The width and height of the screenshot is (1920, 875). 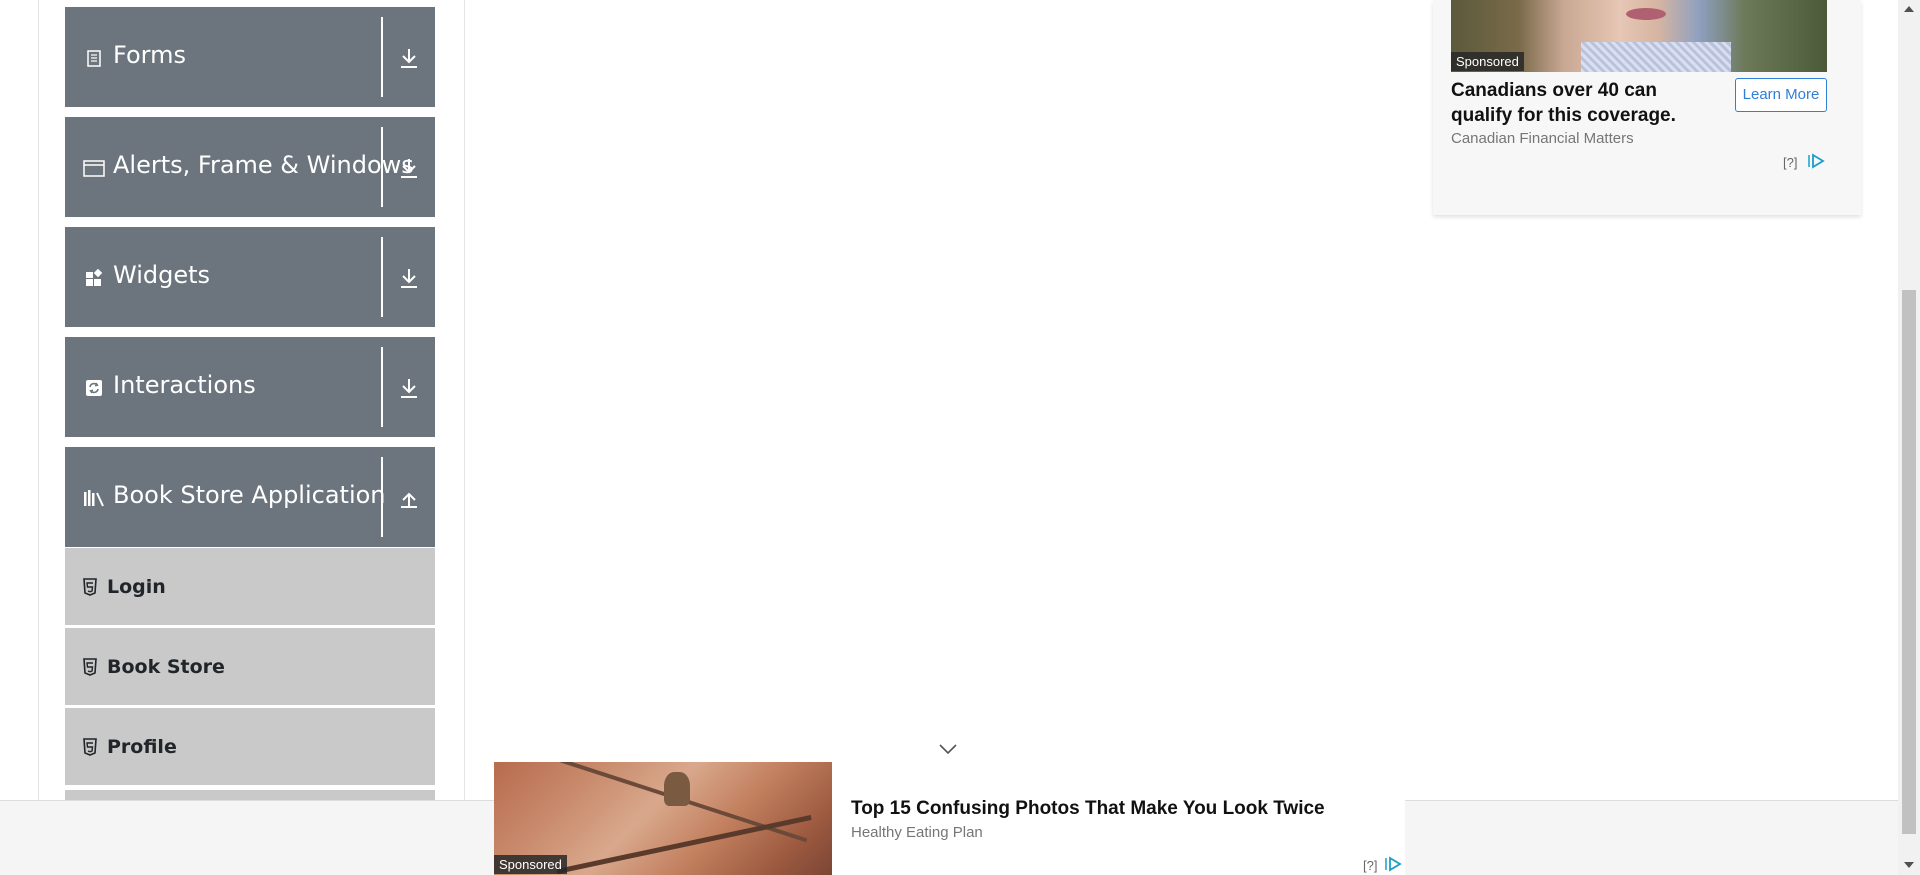 I want to click on sidebar-group-interactions: Interactions, so click(x=250, y=387).